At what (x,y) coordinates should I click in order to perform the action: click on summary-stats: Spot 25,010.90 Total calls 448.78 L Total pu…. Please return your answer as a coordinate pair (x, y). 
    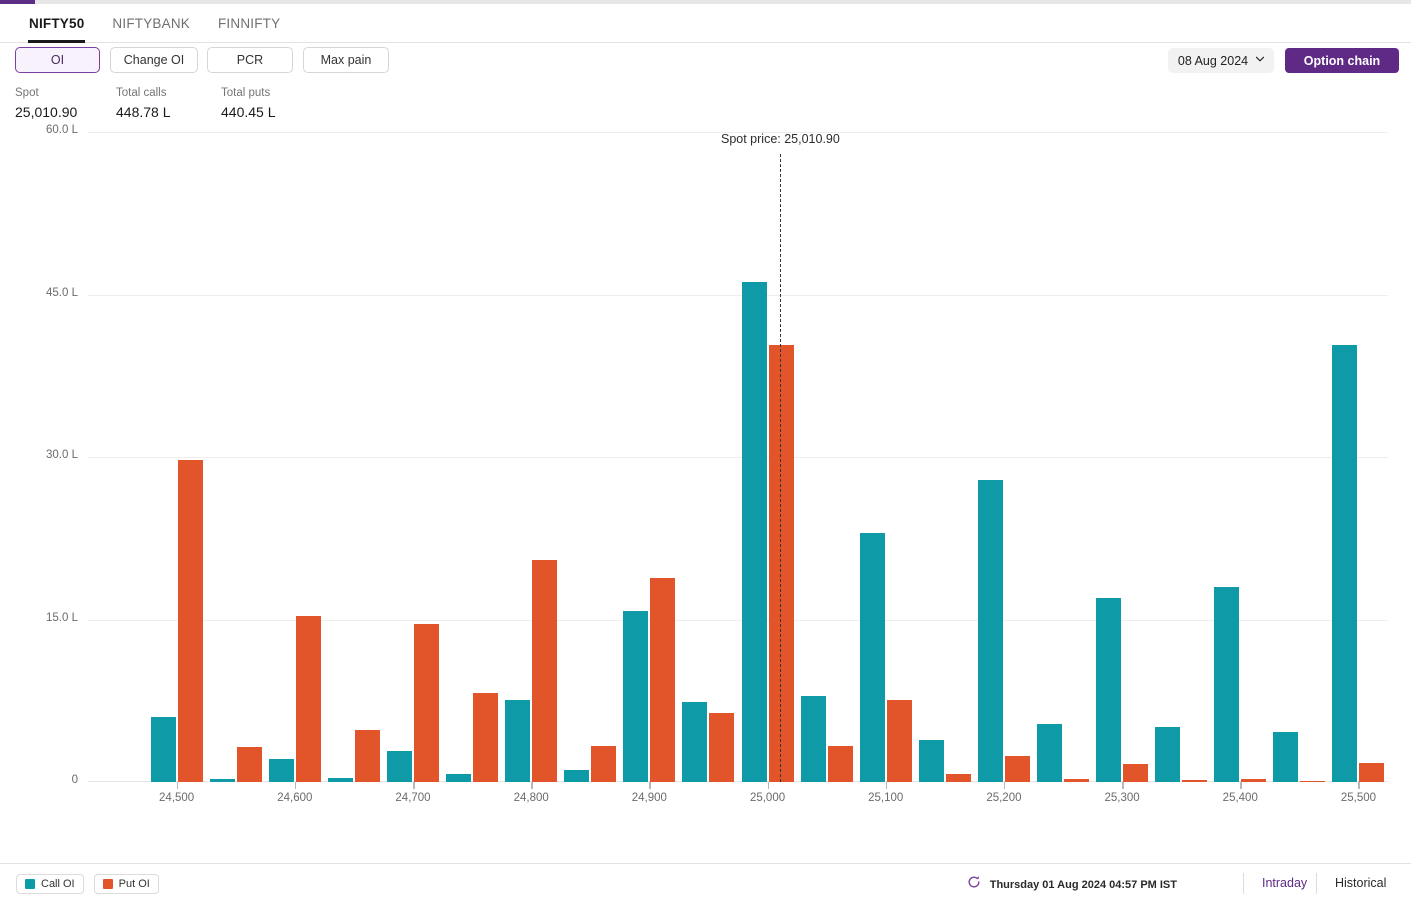
    Looking at the image, I should click on (350, 104).